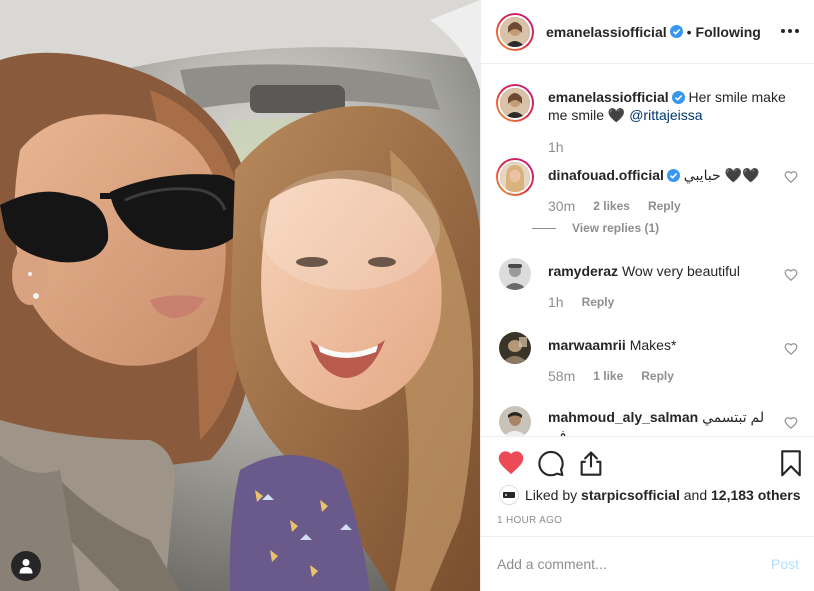 The image size is (814, 591). Describe the element at coordinates (791, 463) in the screenshot. I see `save-bookmark-icon` at that location.